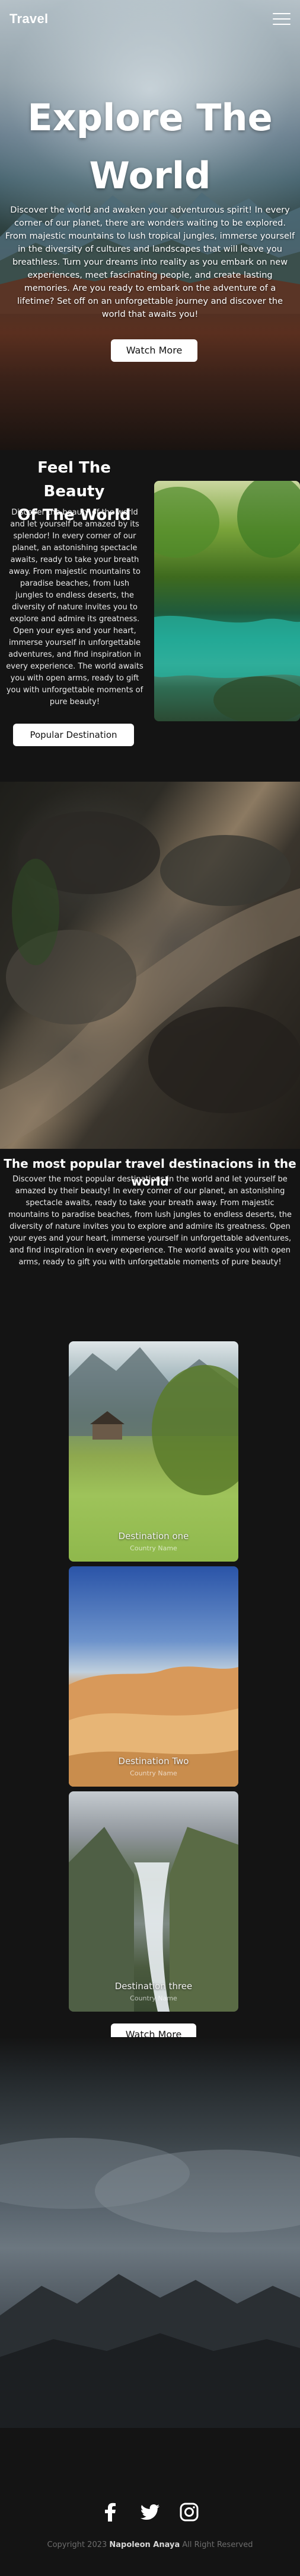 This screenshot has height=2576, width=300. Describe the element at coordinates (77, 2545) in the screenshot. I see `copyright-prefix: Copyright 2023` at that location.